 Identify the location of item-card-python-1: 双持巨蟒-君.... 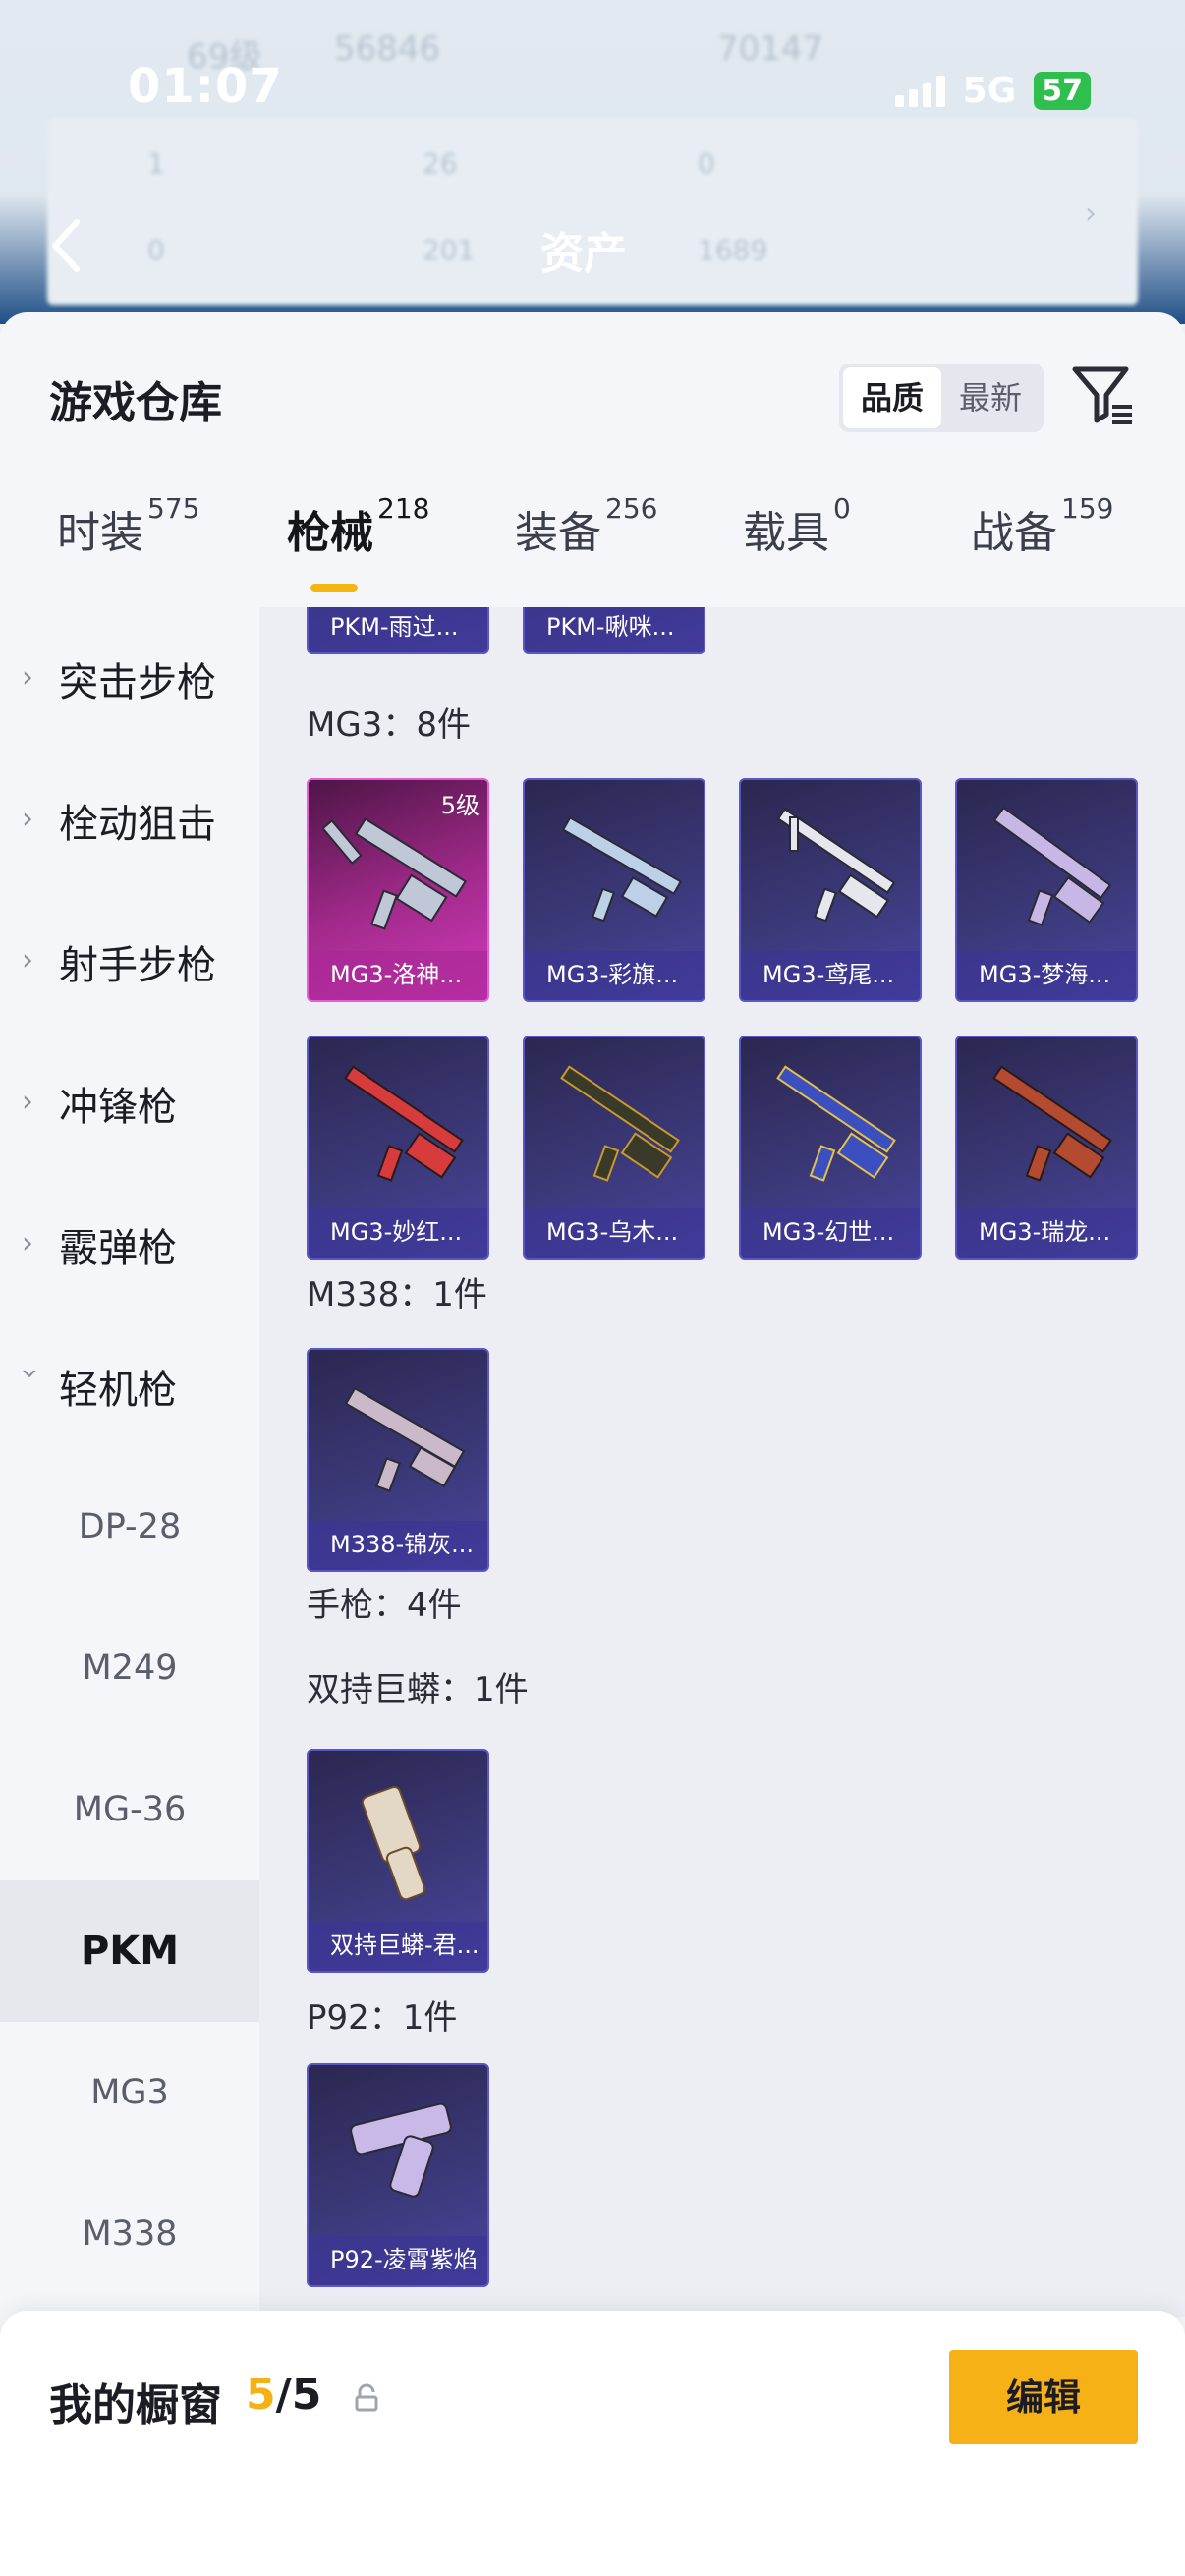
(398, 1861).